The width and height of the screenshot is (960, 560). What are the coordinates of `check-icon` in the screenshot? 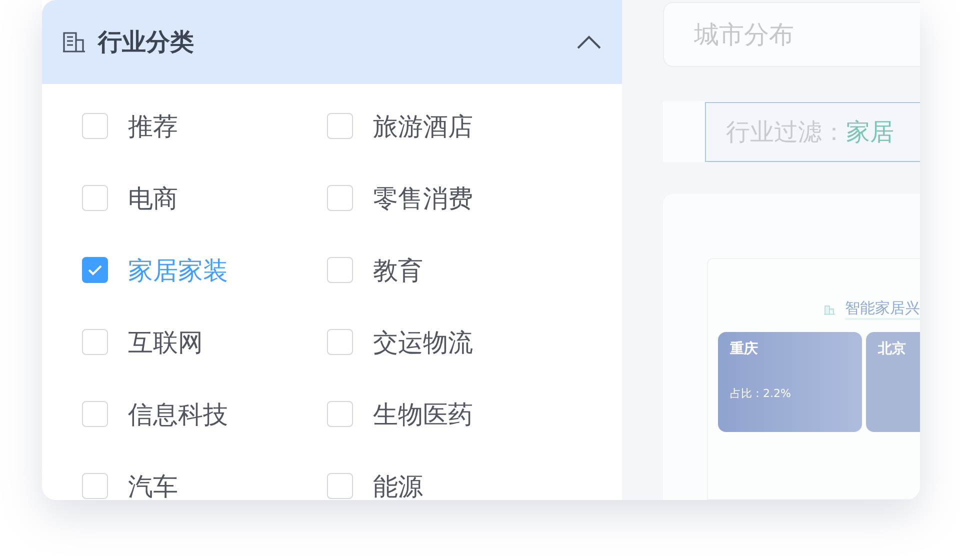 It's located at (95, 270).